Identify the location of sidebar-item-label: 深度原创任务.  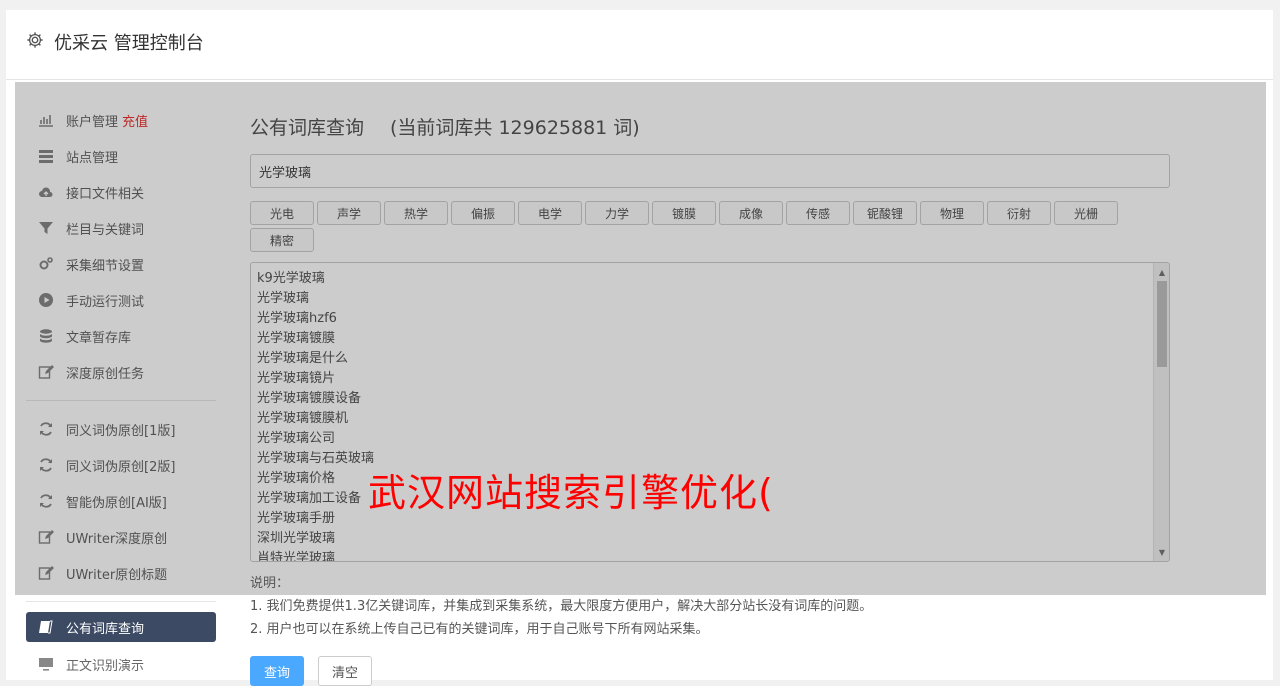
(105, 374).